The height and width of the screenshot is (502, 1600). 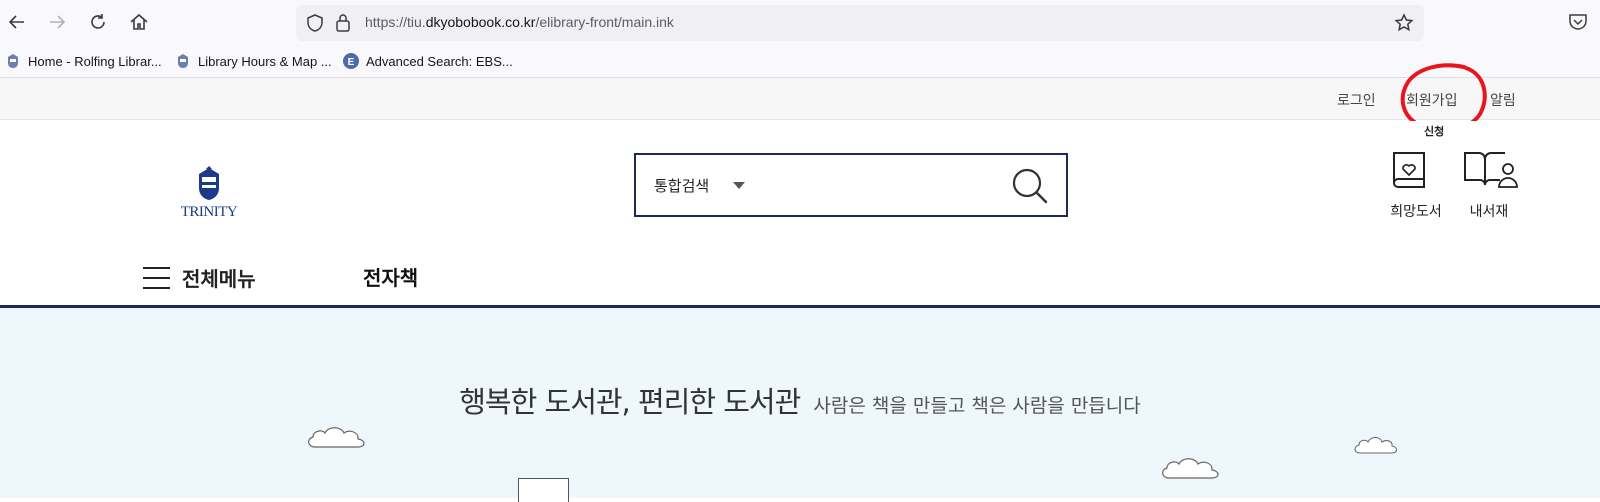 I want to click on nav-ebook: 전자책, so click(x=390, y=276).